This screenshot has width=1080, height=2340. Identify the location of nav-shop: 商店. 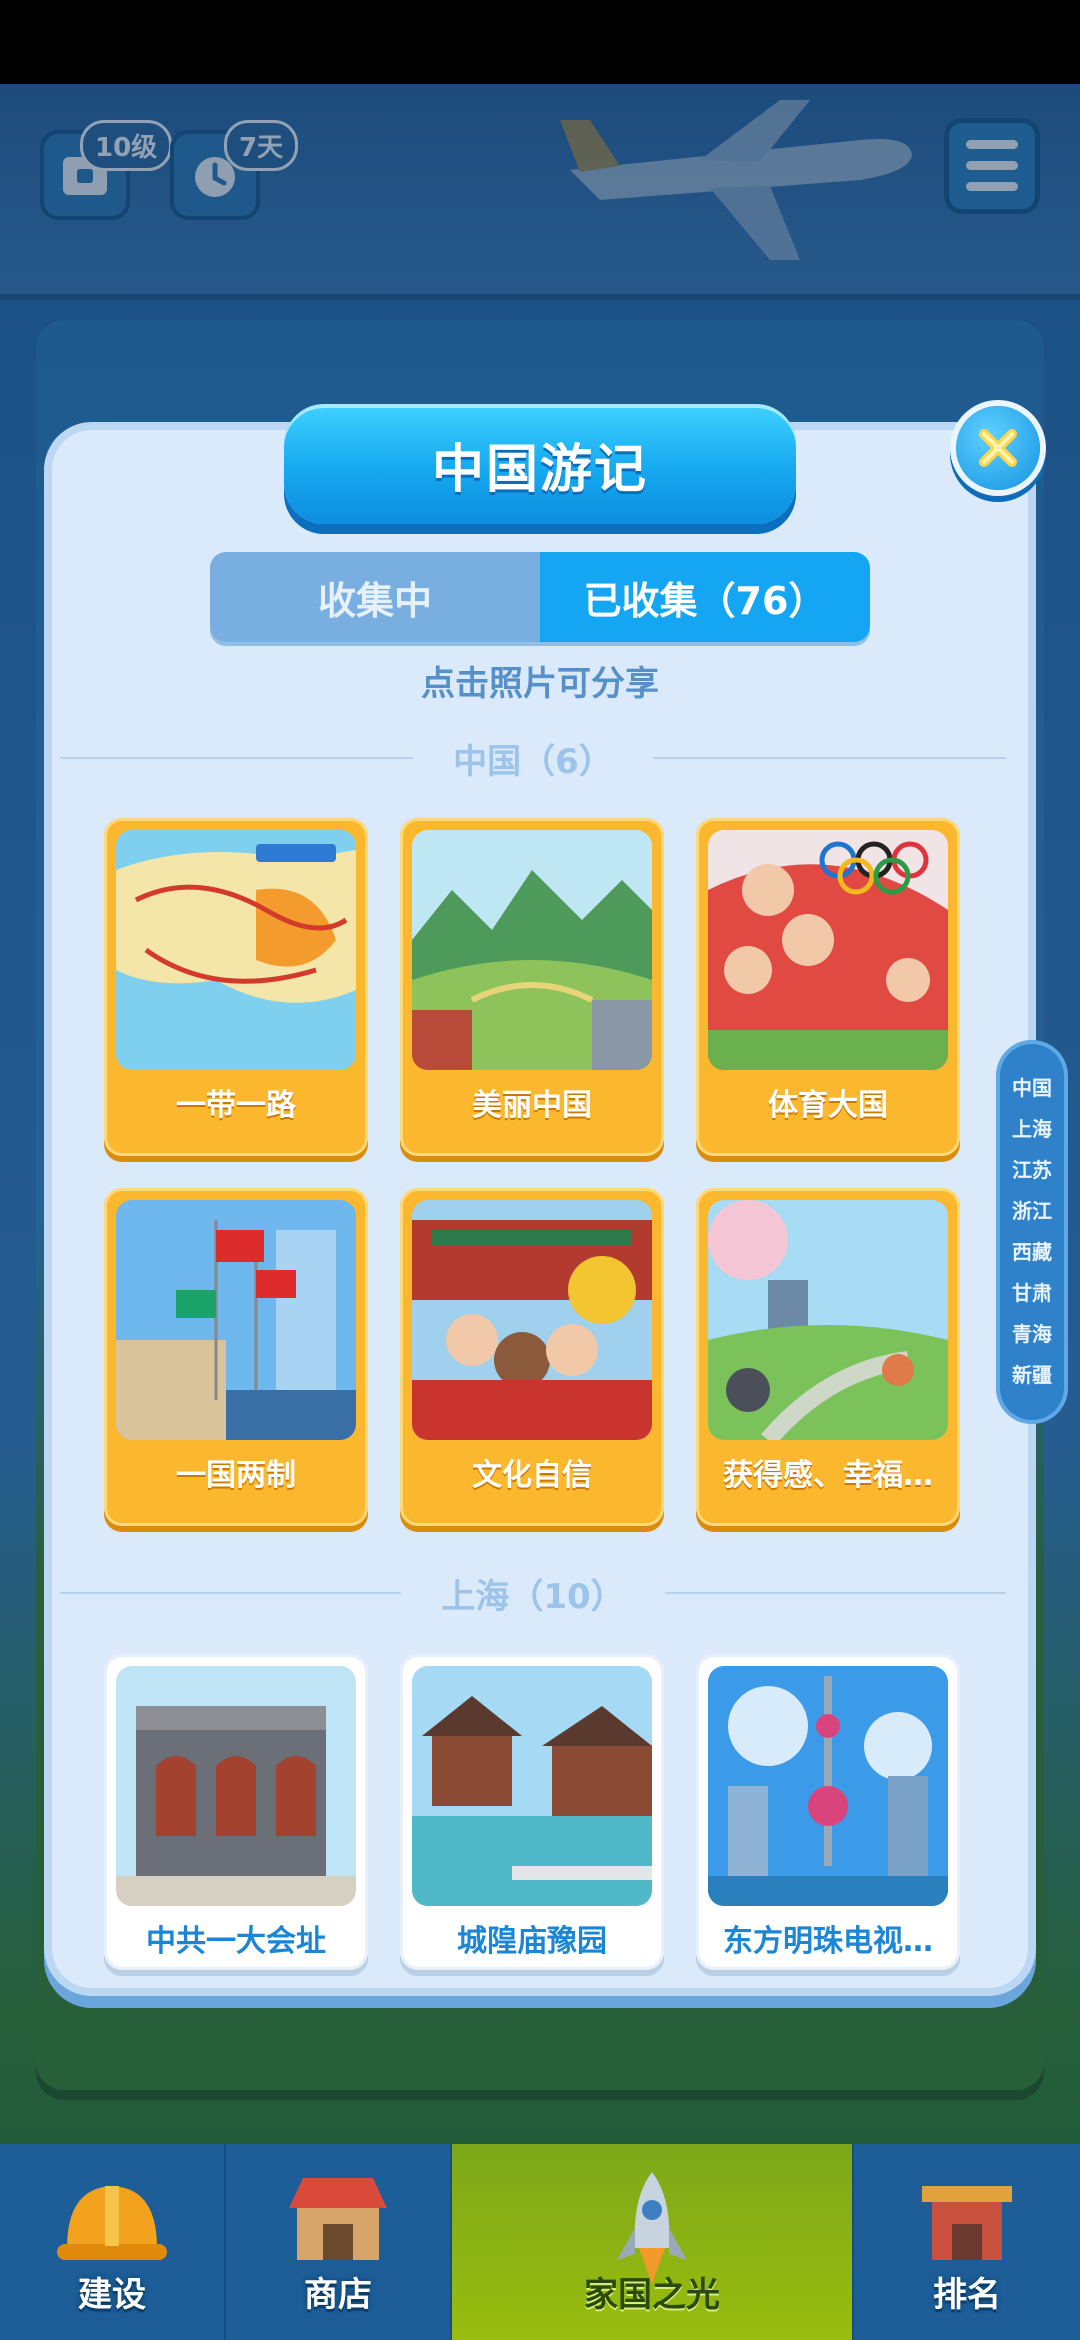
(339, 2242).